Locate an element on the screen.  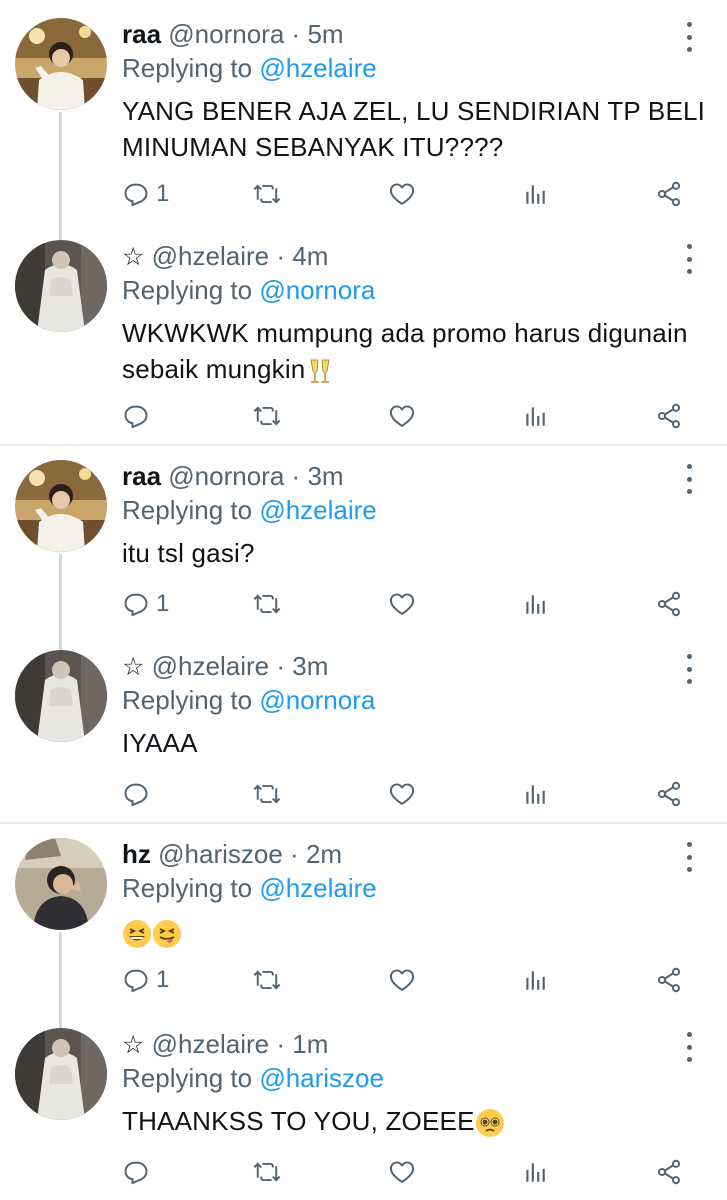
retweet-icon is located at coordinates (267, 980).